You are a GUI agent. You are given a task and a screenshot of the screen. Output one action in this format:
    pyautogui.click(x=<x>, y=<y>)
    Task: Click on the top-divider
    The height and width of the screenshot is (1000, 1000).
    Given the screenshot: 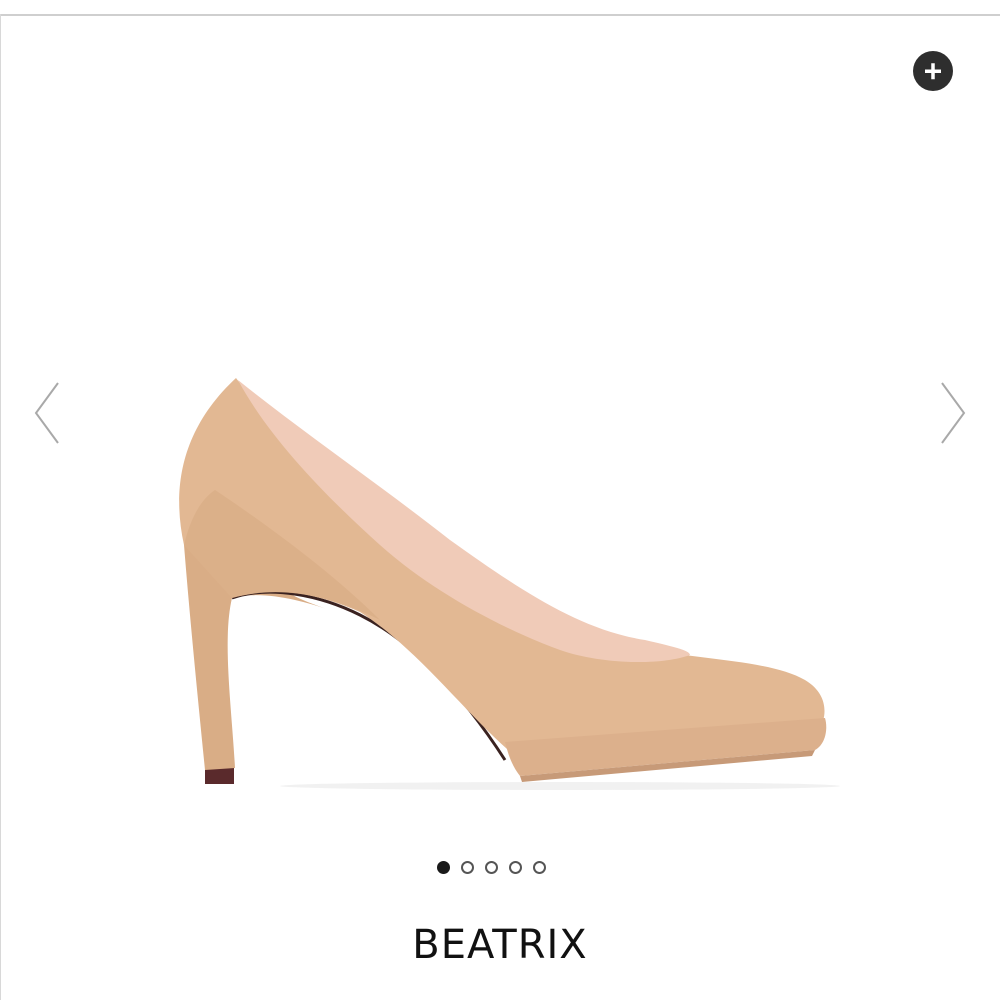 What is the action you would take?
    pyautogui.click(x=500, y=15)
    